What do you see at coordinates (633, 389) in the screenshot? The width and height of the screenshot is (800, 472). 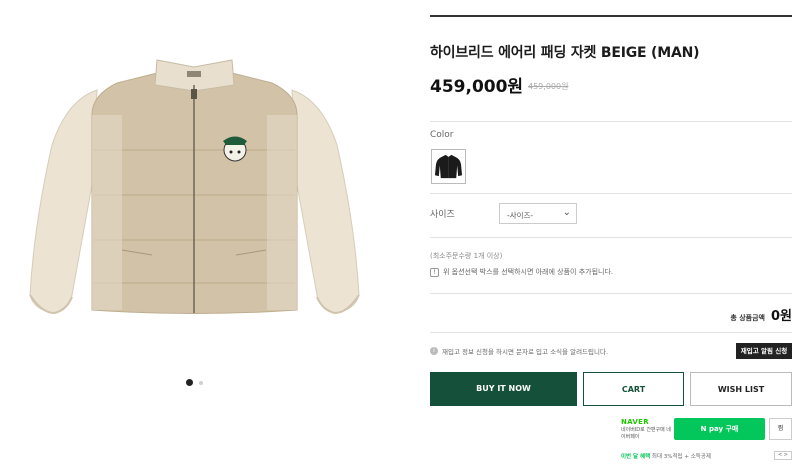 I see `cart-button: CART` at bounding box center [633, 389].